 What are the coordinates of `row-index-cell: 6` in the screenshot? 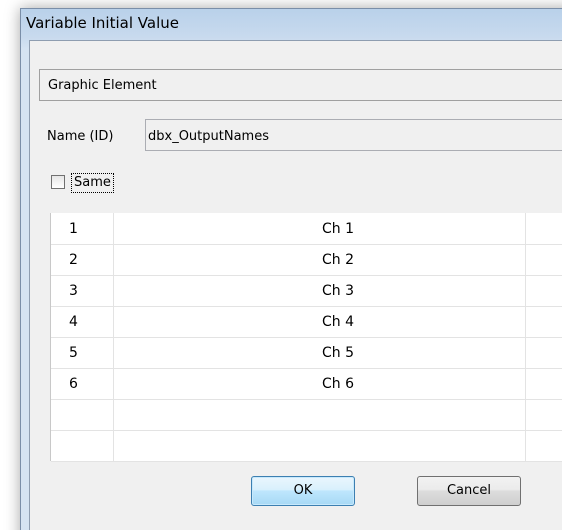 It's located at (73, 384).